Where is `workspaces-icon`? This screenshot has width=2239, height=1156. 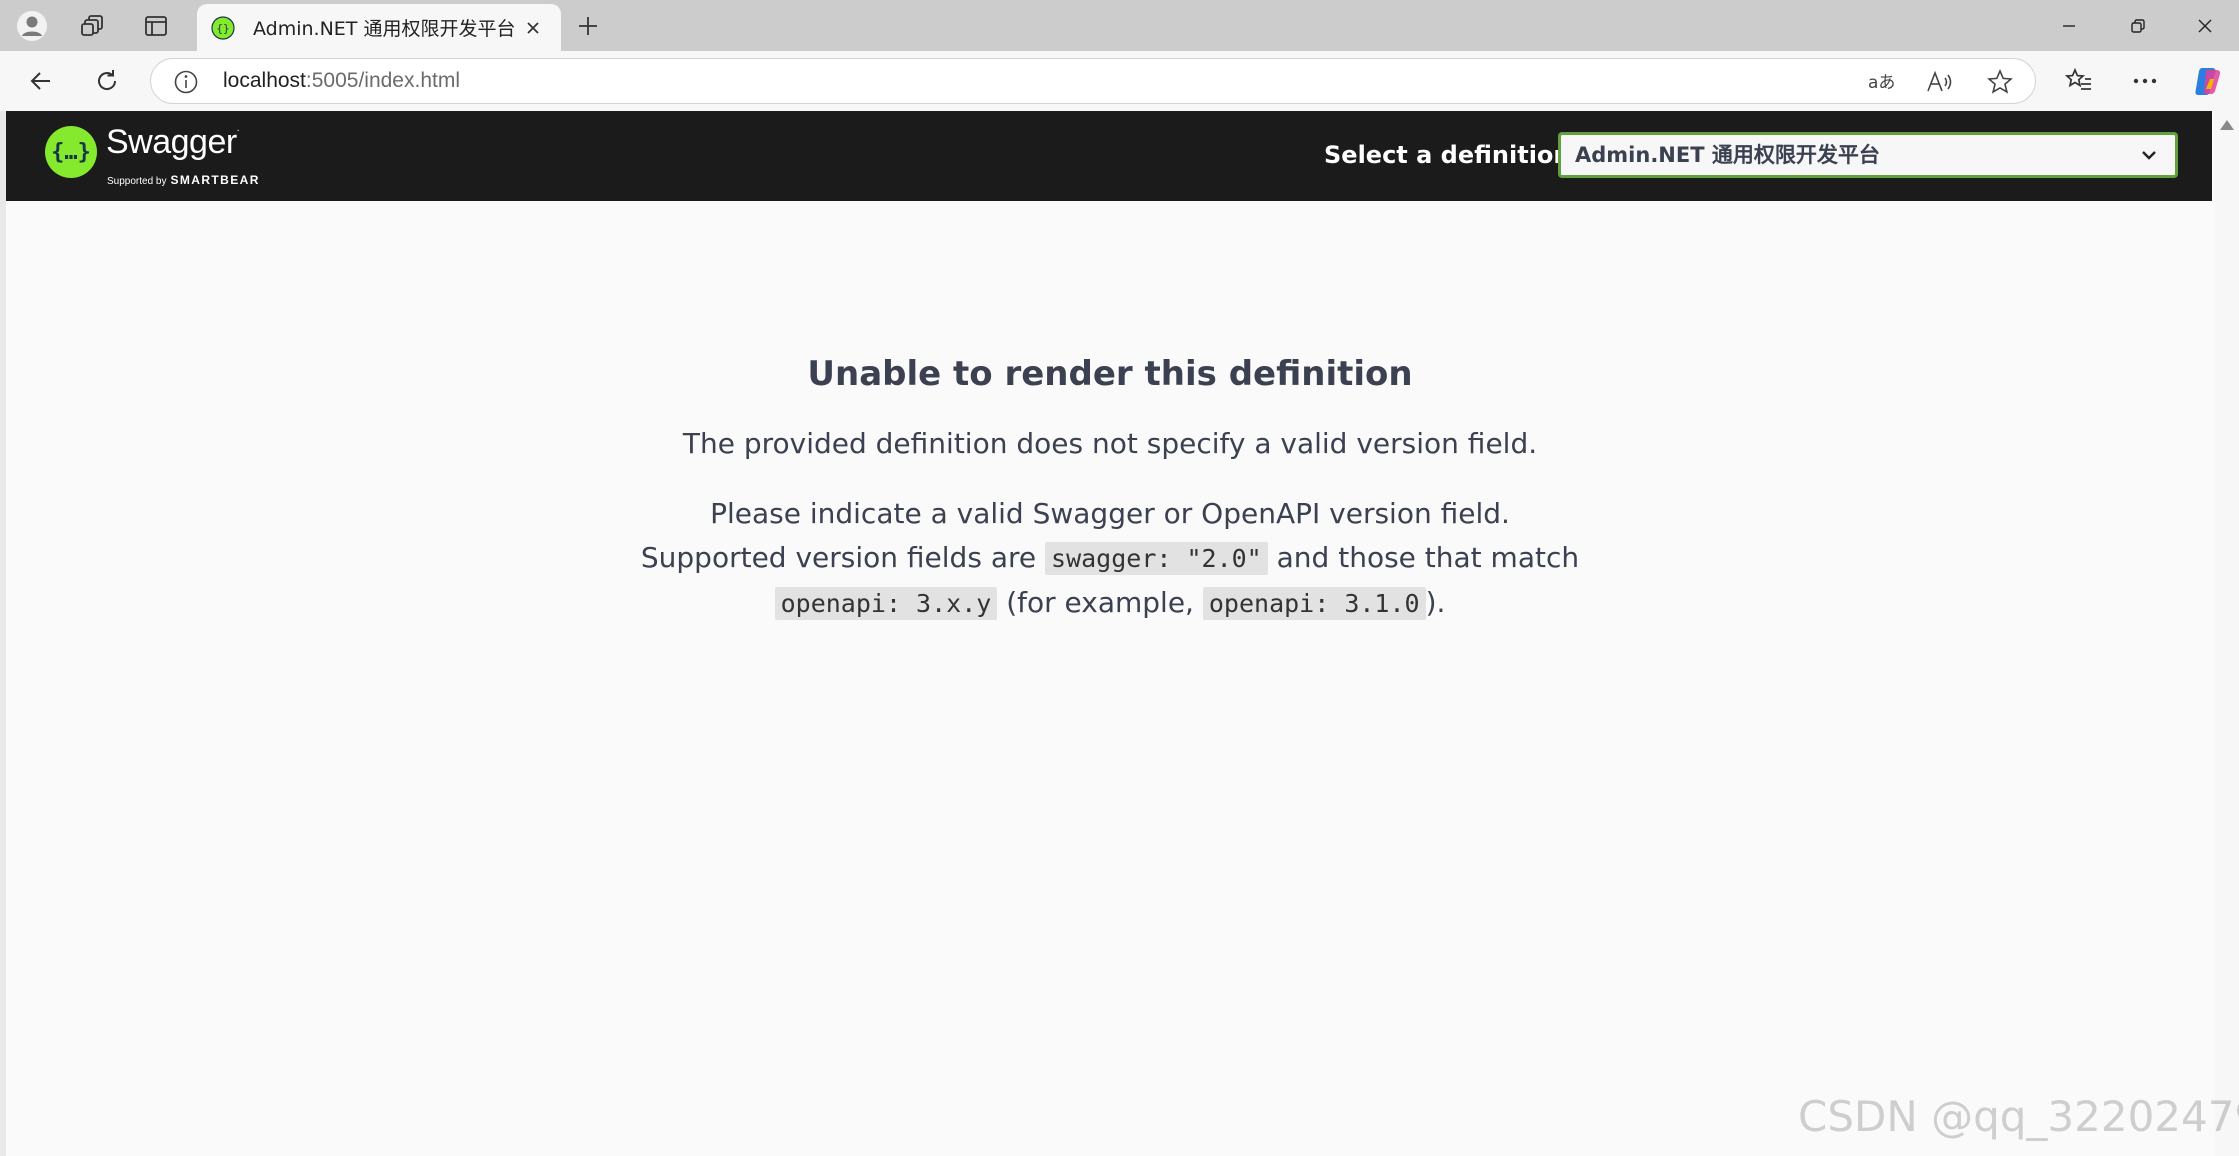
workspaces-icon is located at coordinates (92, 25).